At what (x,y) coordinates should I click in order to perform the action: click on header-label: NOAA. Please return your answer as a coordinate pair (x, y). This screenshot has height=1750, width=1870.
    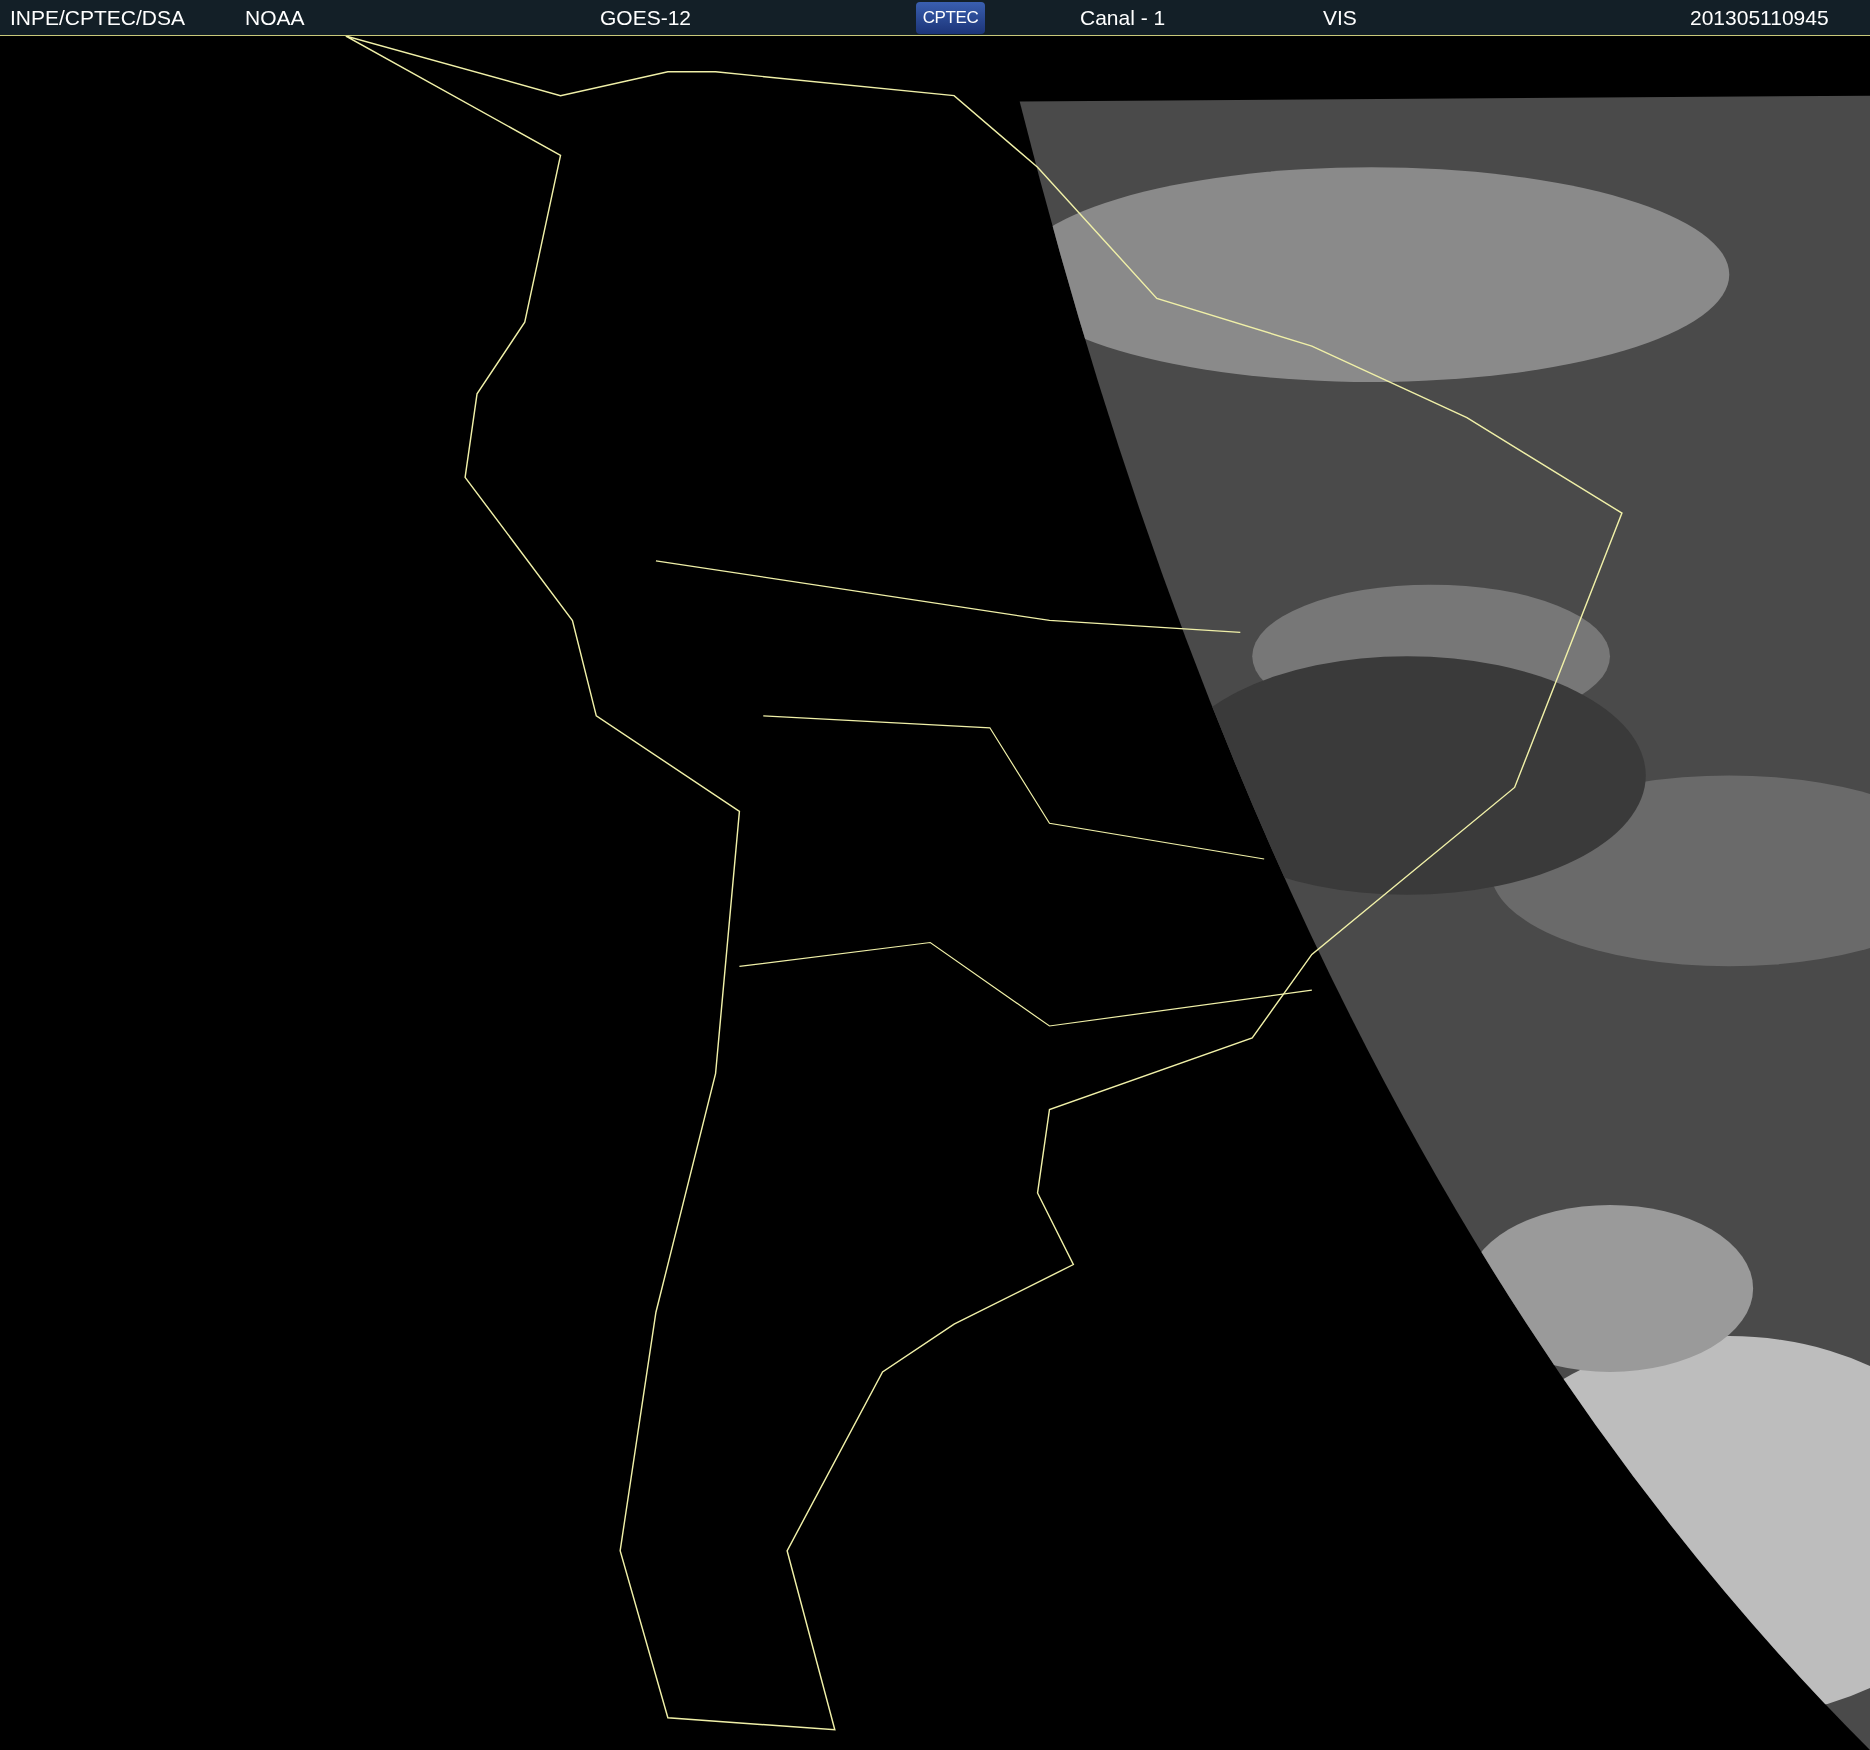
    Looking at the image, I should click on (275, 17).